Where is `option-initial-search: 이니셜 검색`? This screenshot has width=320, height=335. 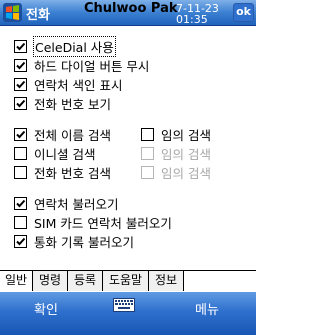 option-initial-search: 이니셜 검색 is located at coordinates (55, 153).